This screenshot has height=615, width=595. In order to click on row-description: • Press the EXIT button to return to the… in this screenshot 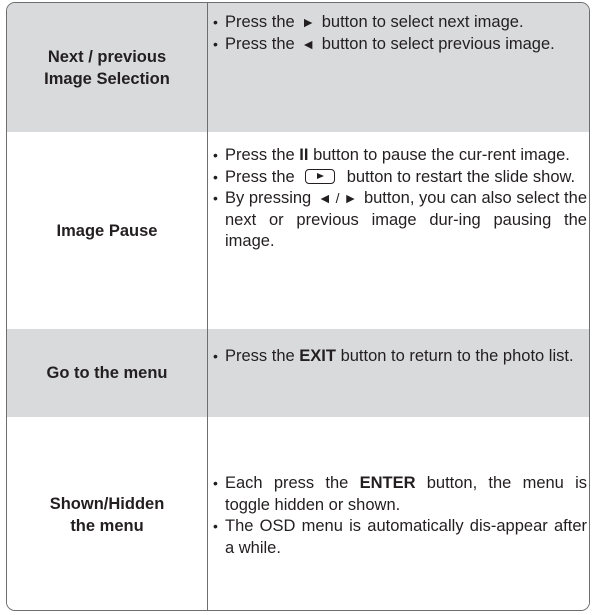, I will do `click(398, 373)`.